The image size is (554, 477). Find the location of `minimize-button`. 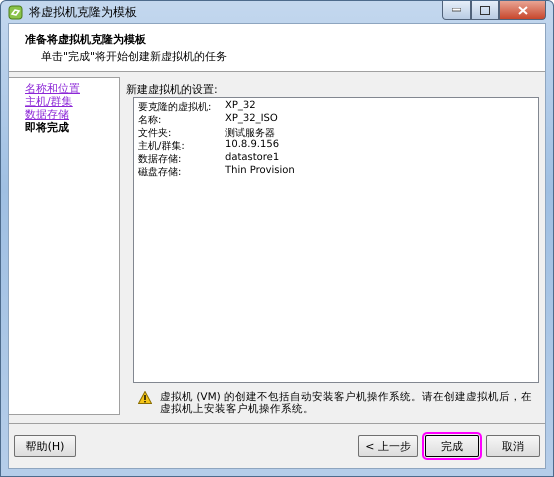

minimize-button is located at coordinates (456, 10).